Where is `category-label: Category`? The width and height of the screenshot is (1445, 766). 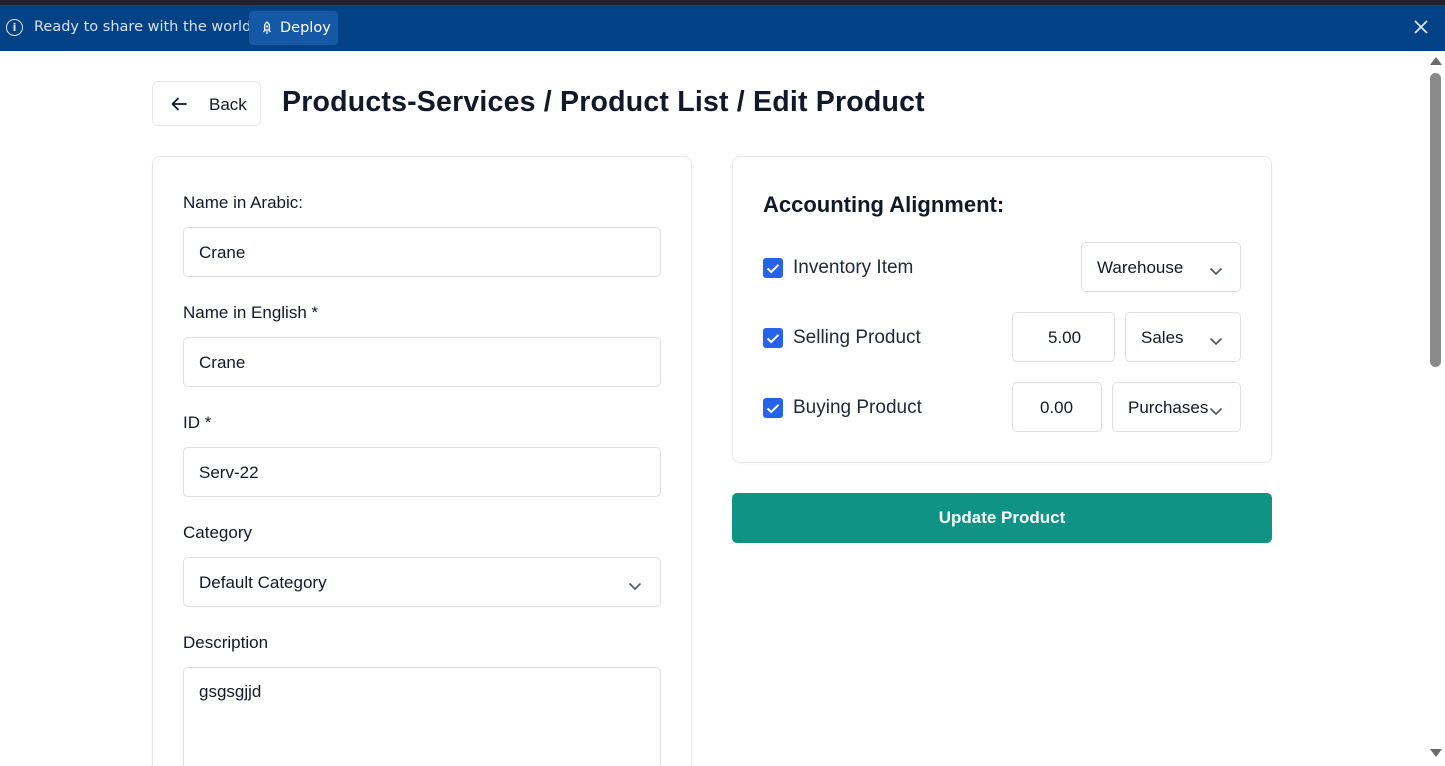
category-label: Category is located at coordinates (217, 532).